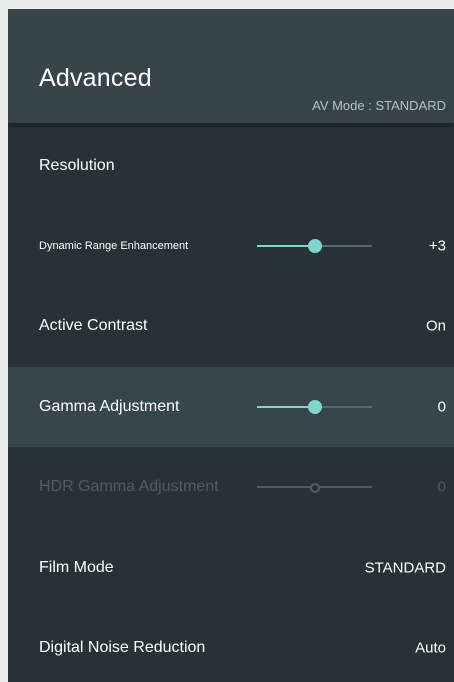  Describe the element at coordinates (95, 78) in the screenshot. I see `page-title: Advanced` at that location.